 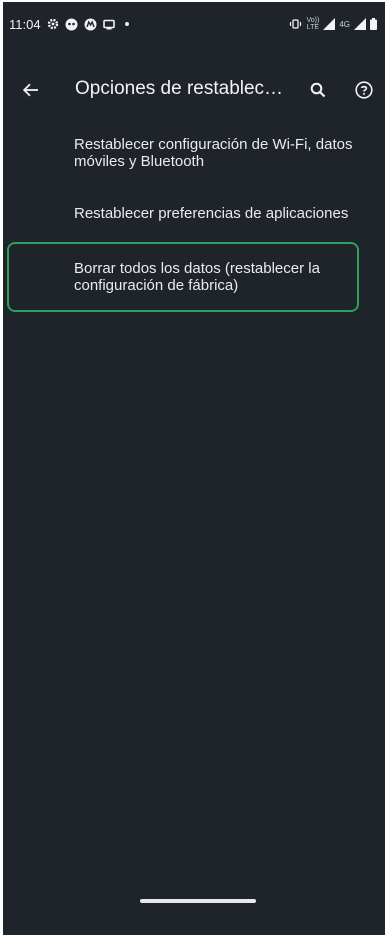 I want to click on arrow-back-icon, so click(x=31, y=90).